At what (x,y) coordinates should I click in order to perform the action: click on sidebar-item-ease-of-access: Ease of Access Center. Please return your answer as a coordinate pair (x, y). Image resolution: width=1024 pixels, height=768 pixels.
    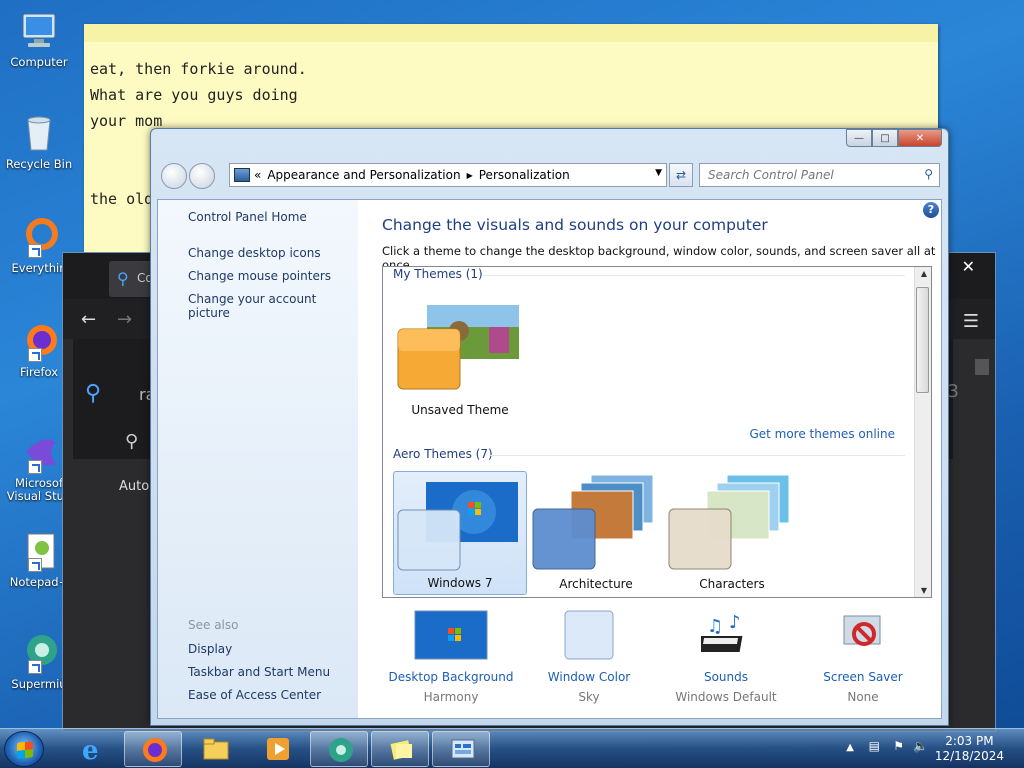
    Looking at the image, I should click on (254, 695).